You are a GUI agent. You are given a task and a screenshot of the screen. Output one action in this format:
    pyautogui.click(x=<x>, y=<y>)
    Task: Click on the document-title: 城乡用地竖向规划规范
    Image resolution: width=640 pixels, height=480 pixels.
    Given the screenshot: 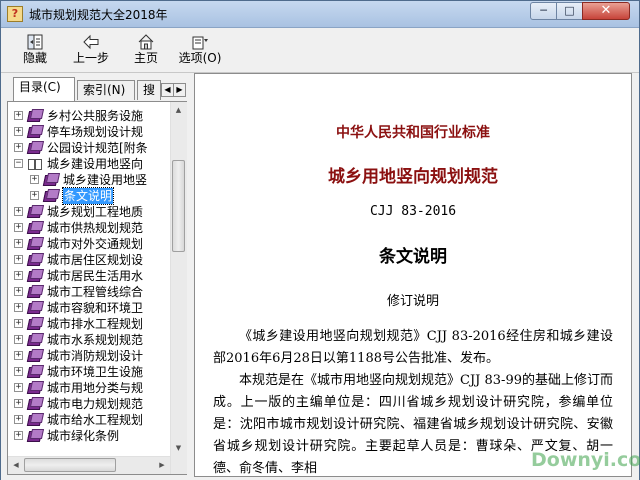 What is the action you would take?
    pyautogui.click(x=413, y=177)
    